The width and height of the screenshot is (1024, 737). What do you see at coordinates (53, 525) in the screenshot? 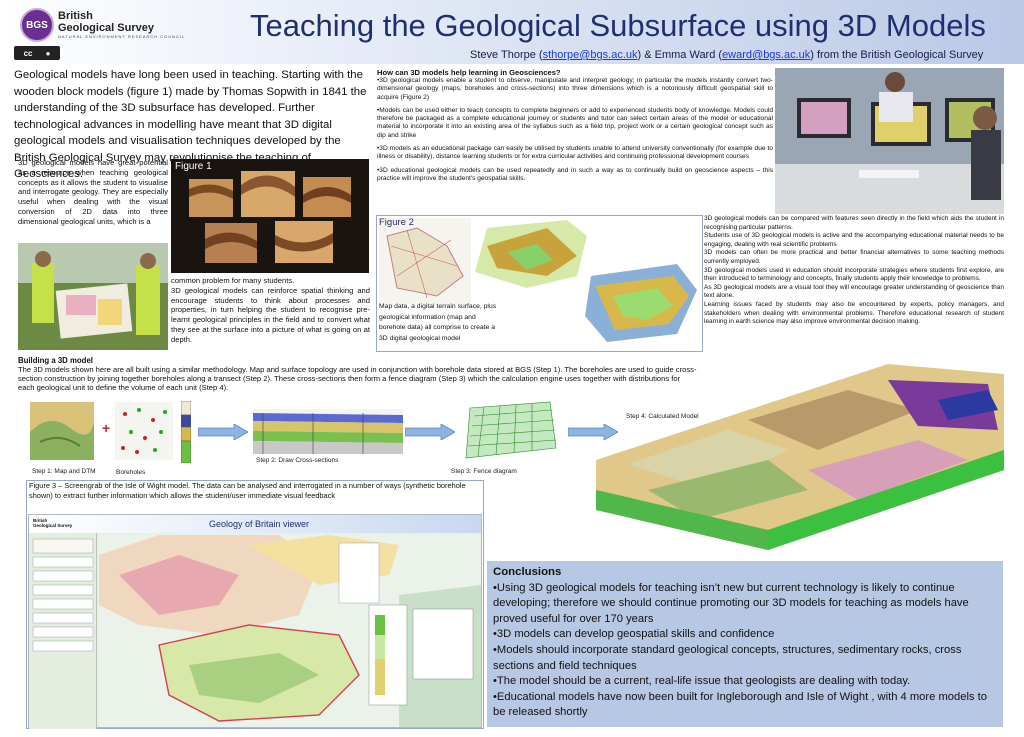
I see `viewer-logo-line2: Geological Survey` at bounding box center [53, 525].